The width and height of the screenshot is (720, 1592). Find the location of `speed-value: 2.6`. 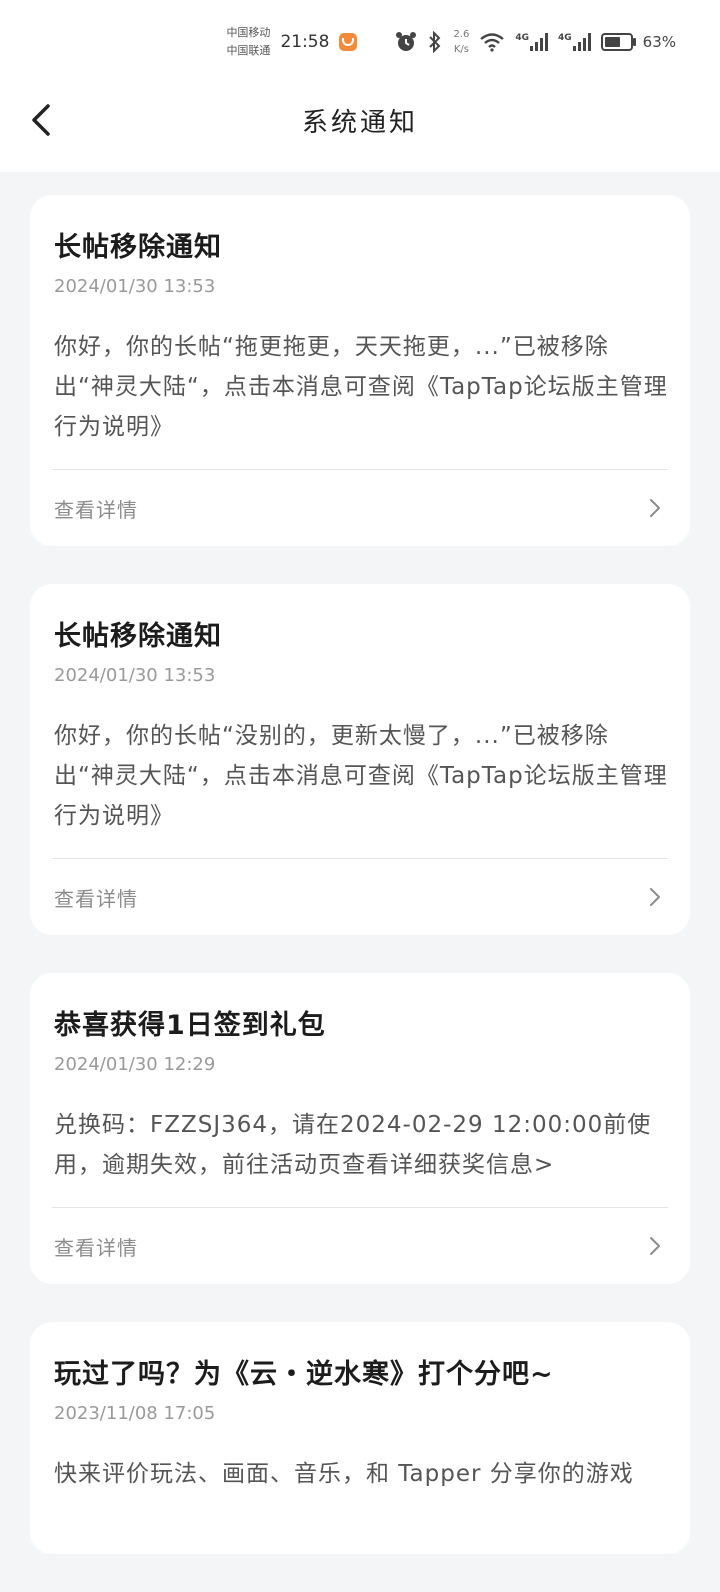

speed-value: 2.6 is located at coordinates (461, 34).